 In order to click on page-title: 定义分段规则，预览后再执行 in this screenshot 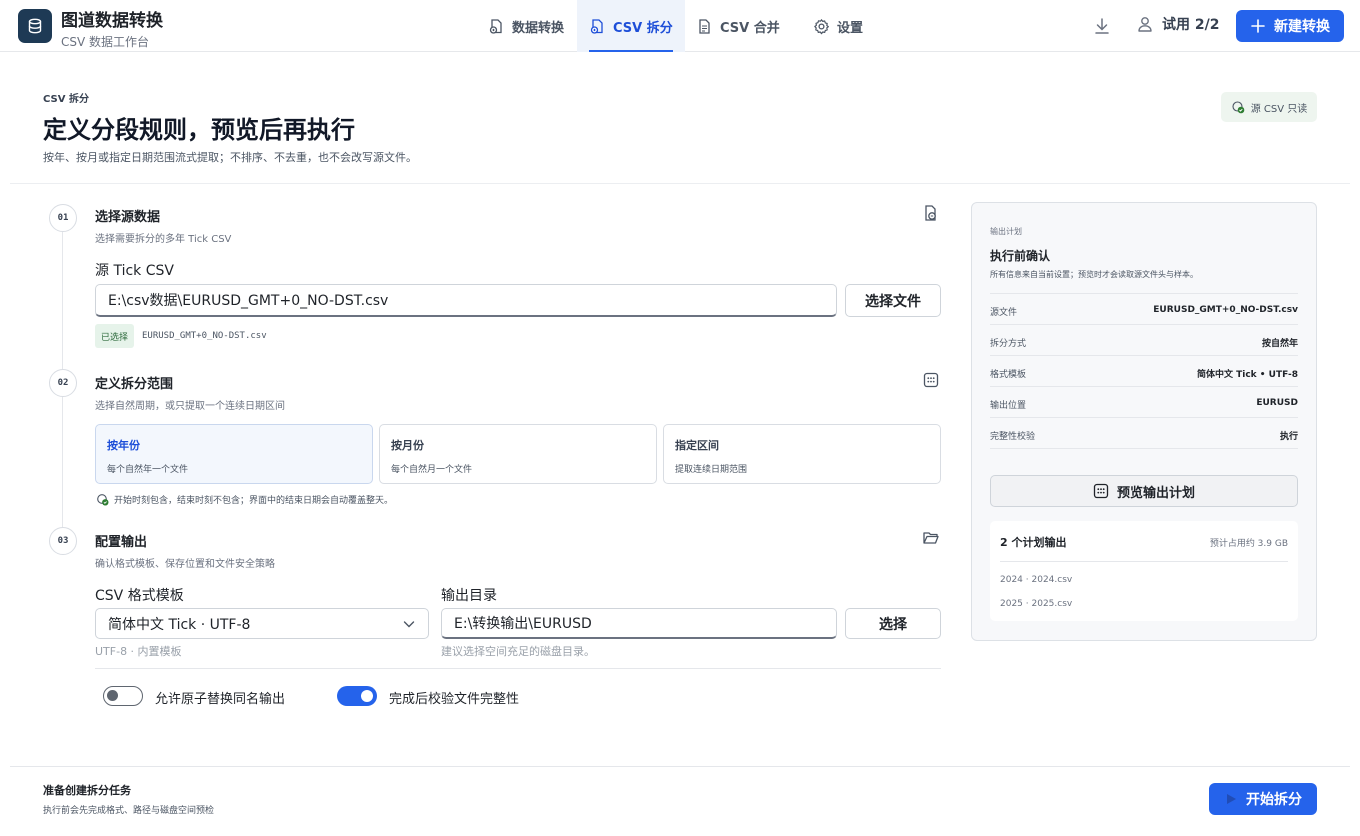, I will do `click(199, 130)`.